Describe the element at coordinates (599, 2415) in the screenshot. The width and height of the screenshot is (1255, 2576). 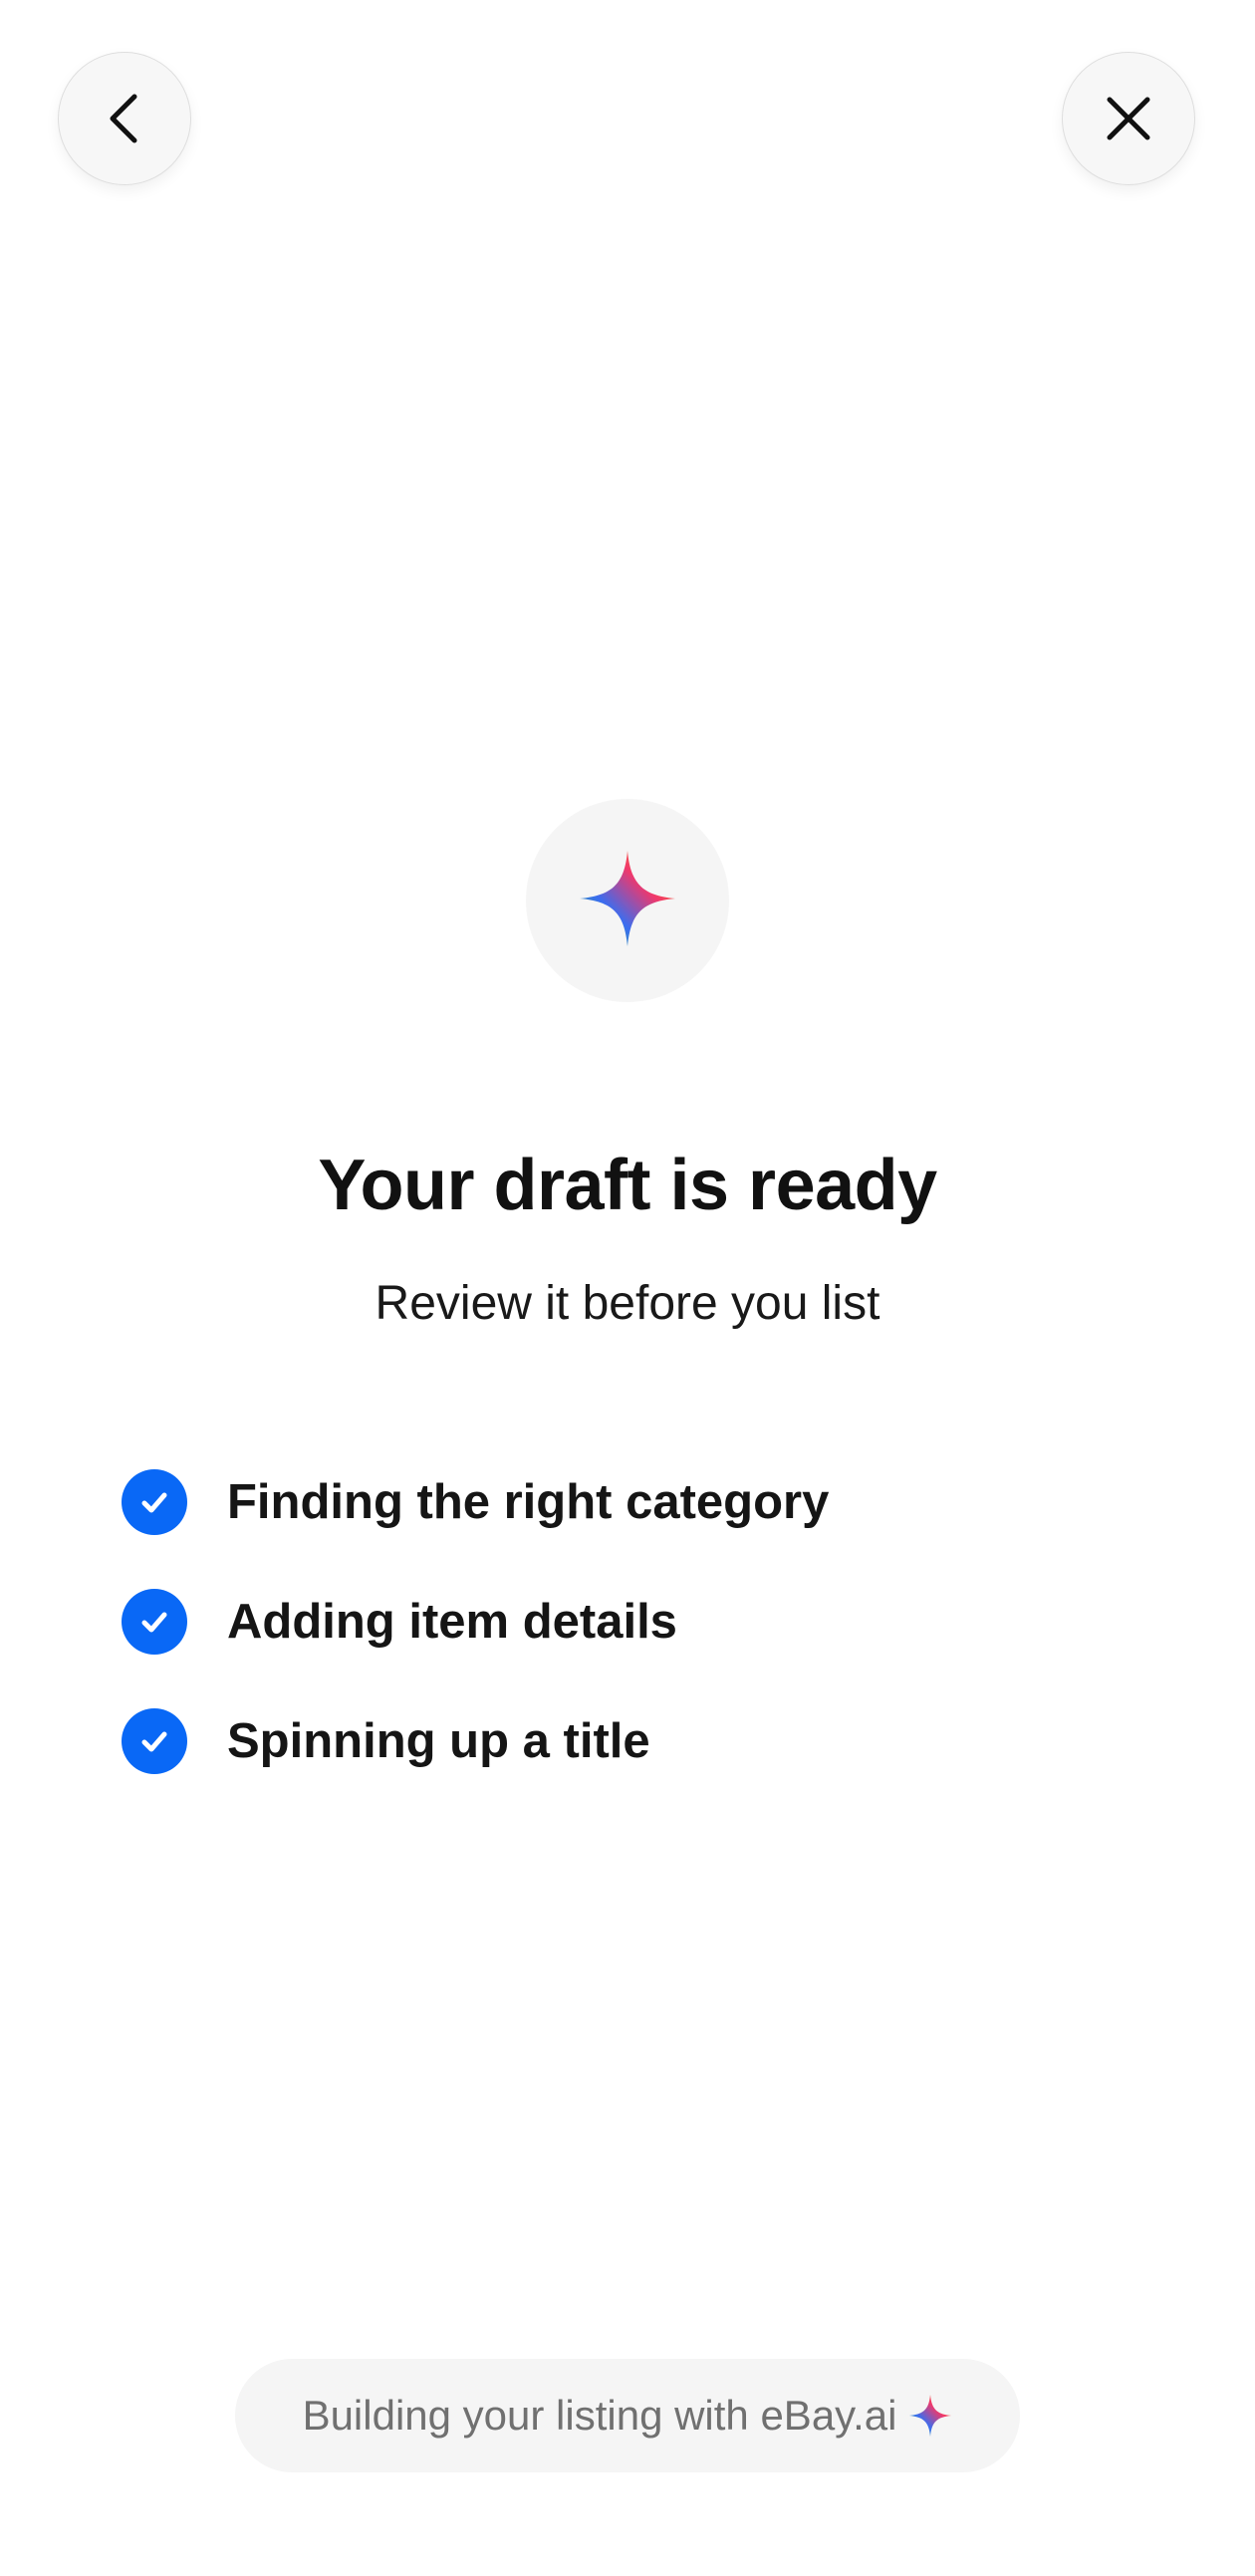
I see `footer-status-text: Building your listing with eBay.ai` at that location.